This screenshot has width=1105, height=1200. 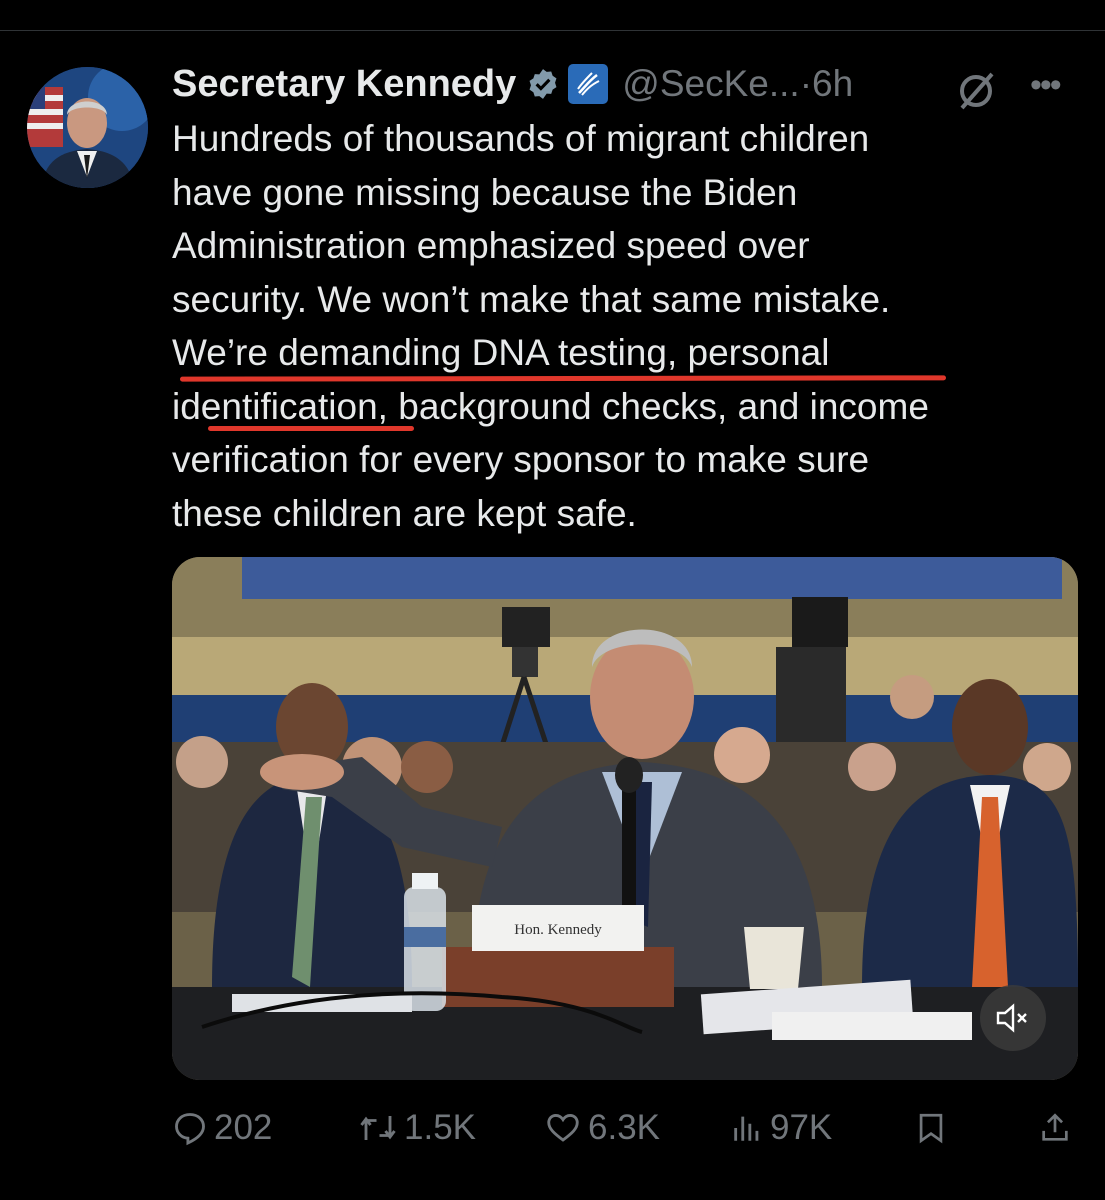 I want to click on nameplate-text: Hon. Kennedy, so click(x=558, y=930).